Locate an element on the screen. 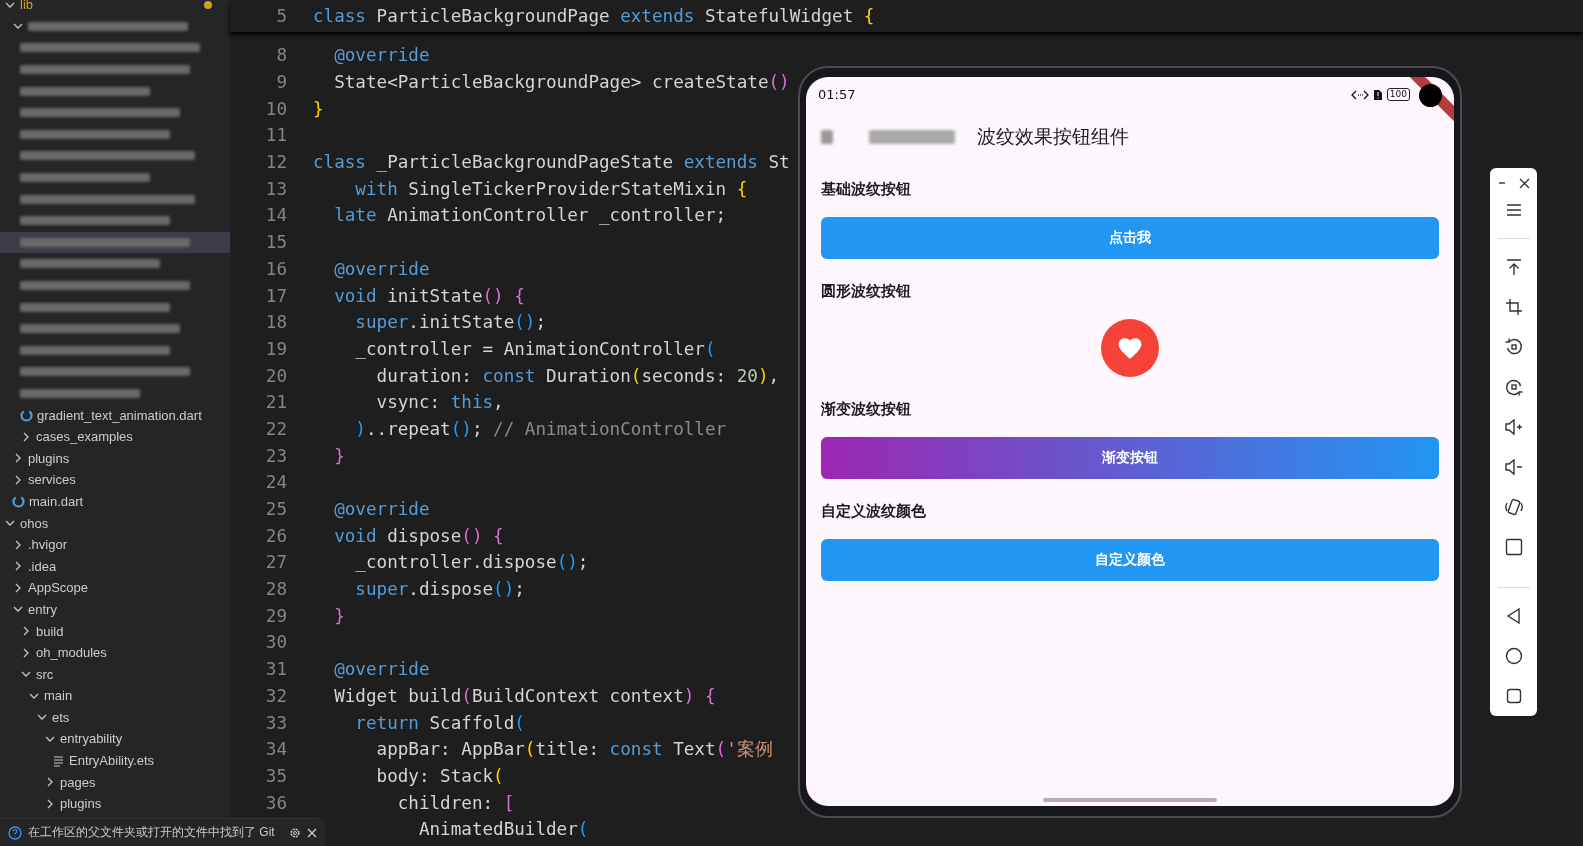 The width and height of the screenshot is (1583, 846). tree-item: entryability is located at coordinates (115, 739).